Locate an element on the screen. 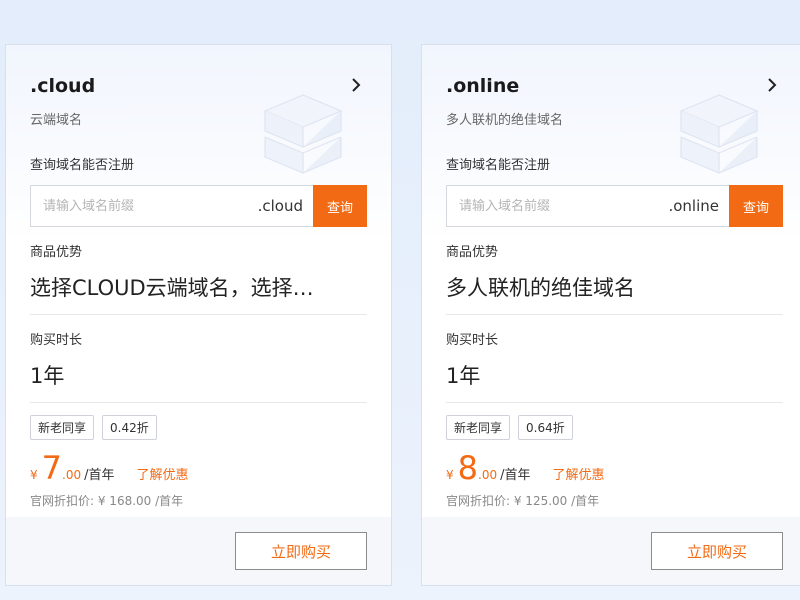 The width and height of the screenshot is (800, 600). tag-list: 新老同享 0.42折 is located at coordinates (198, 427).